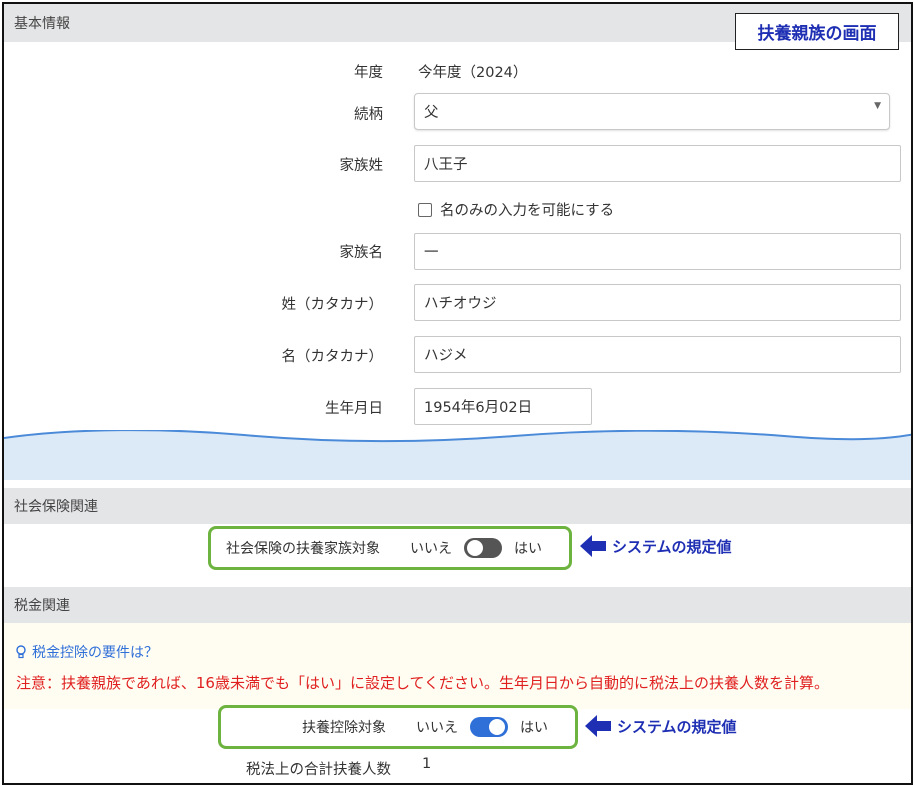 This screenshot has width=915, height=787. What do you see at coordinates (42, 606) in the screenshot?
I see `section-title-tax: 税金関連` at bounding box center [42, 606].